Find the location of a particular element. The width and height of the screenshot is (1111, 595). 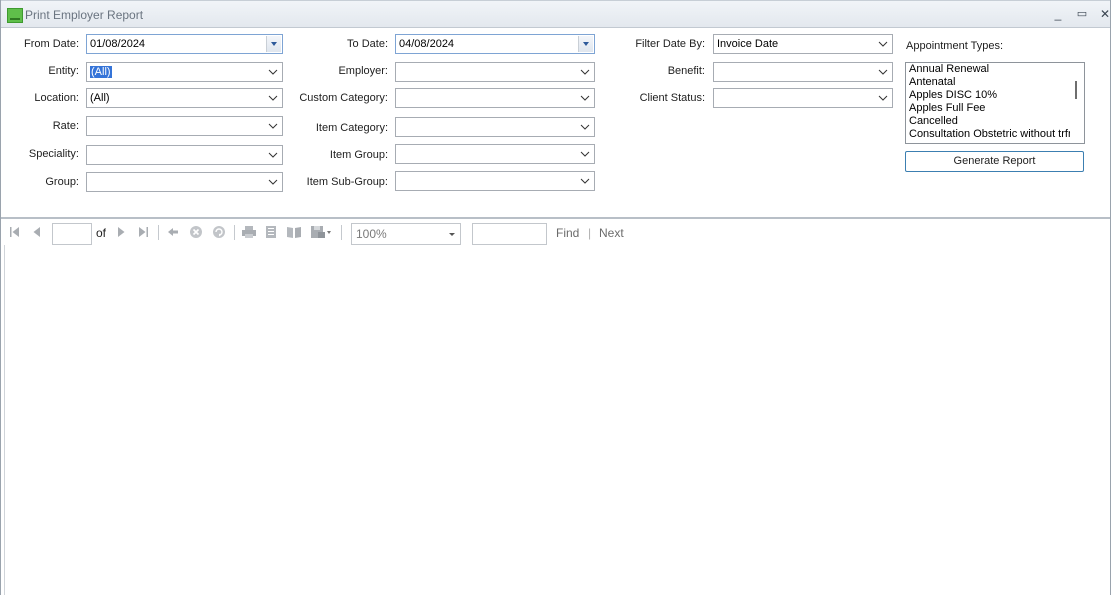

zoom-value: 100% is located at coordinates (371, 234).